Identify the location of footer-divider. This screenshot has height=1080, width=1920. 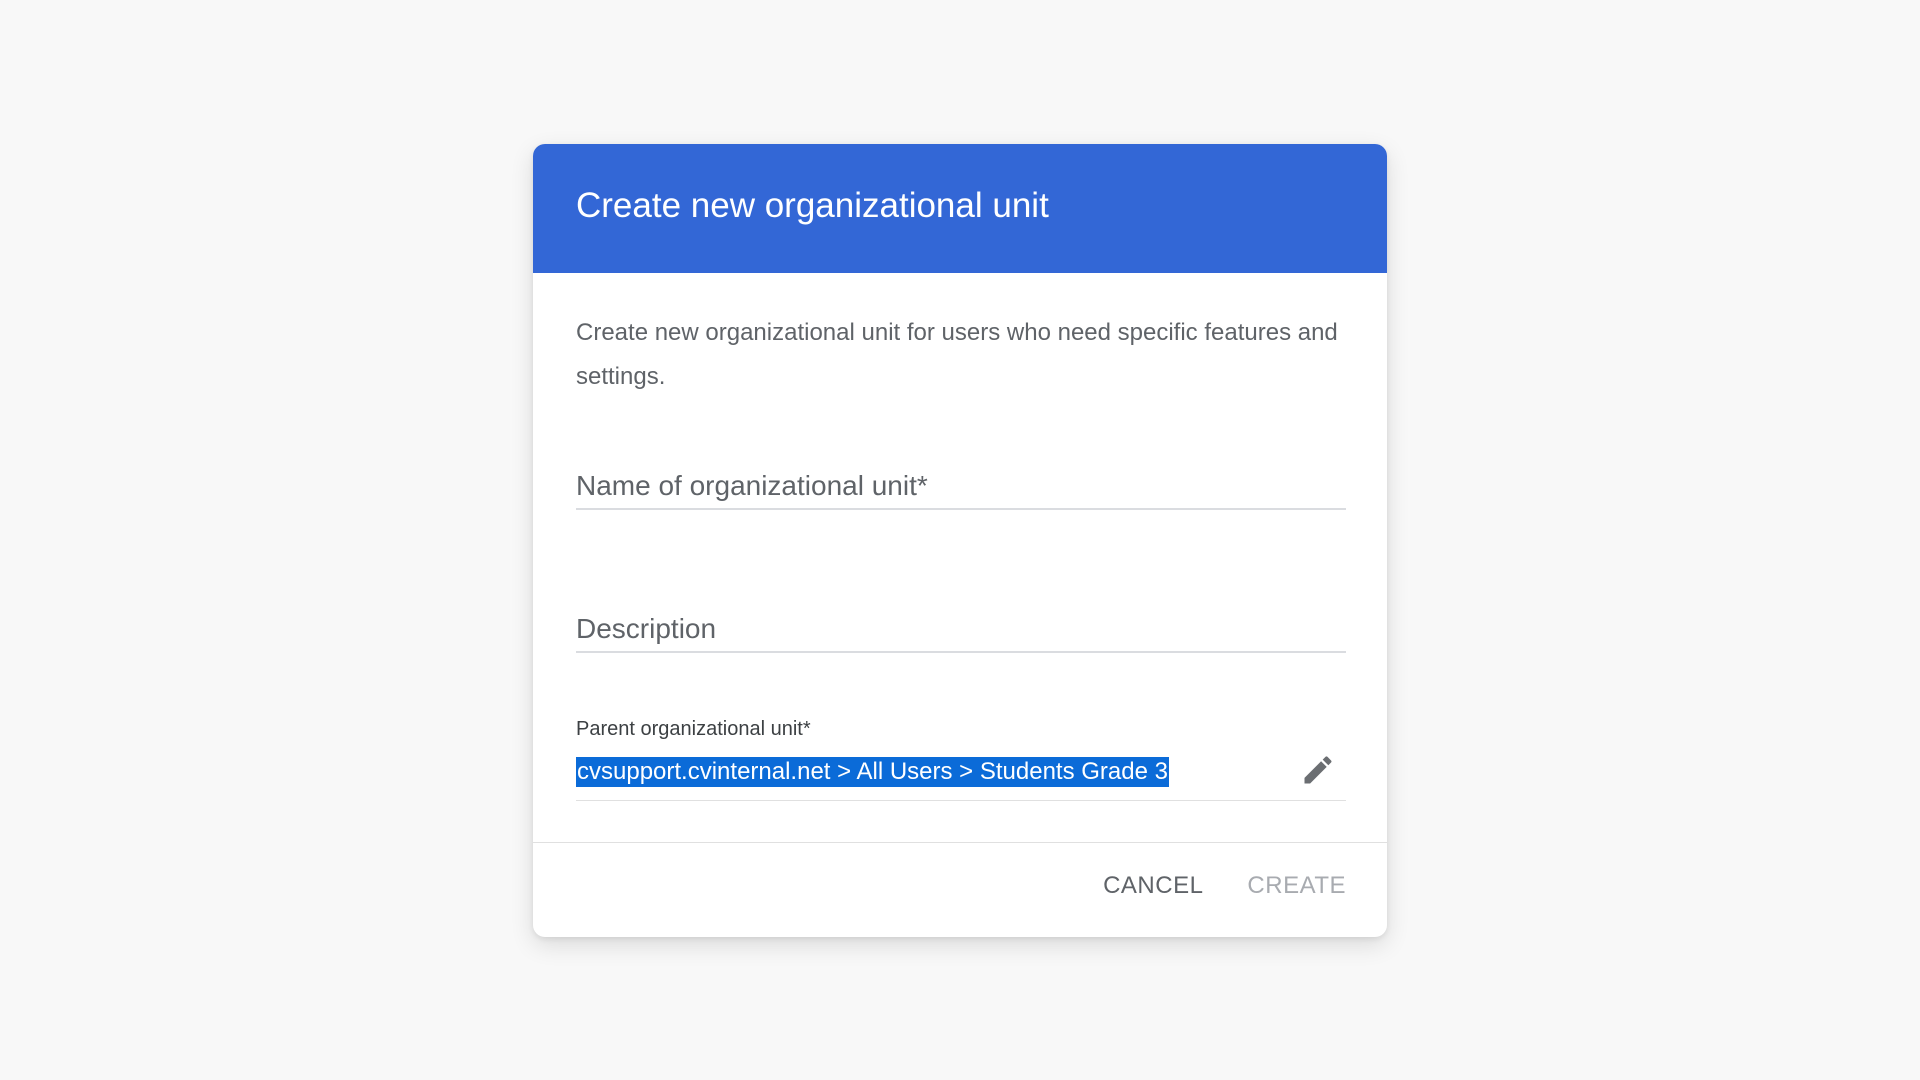
(960, 842).